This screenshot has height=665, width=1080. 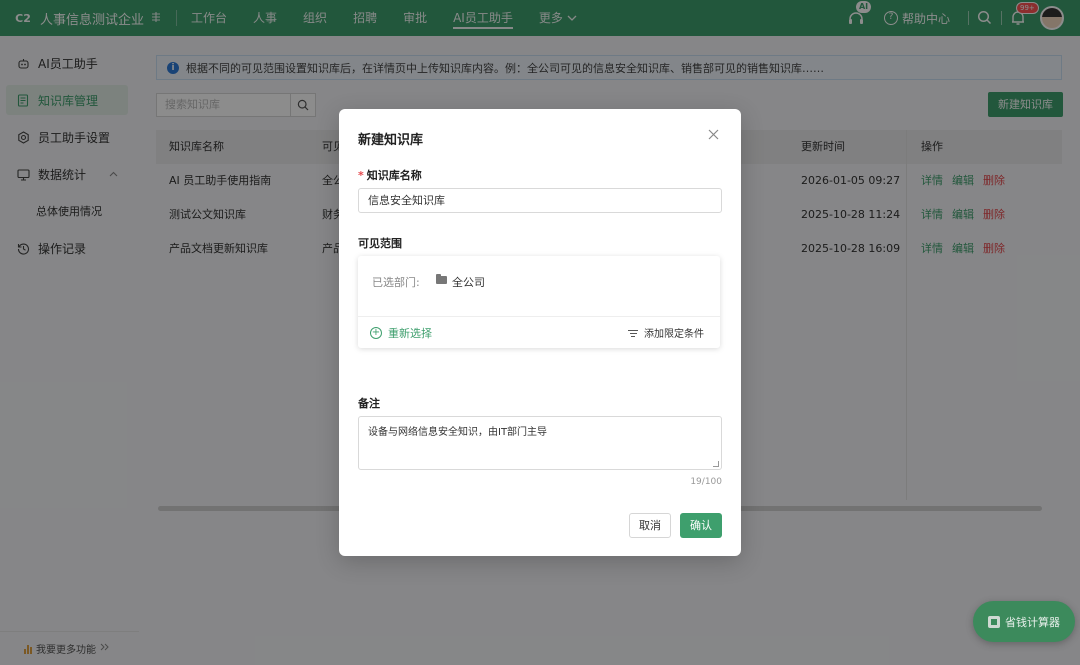 What do you see at coordinates (410, 333) in the screenshot?
I see `reselect-label: 重新选择` at bounding box center [410, 333].